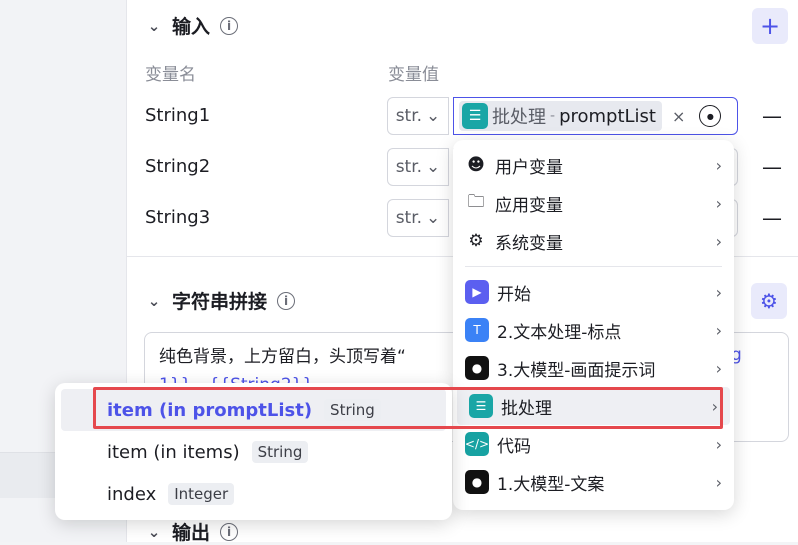  Describe the element at coordinates (477, 292) in the screenshot. I see `start-icon: ▶` at that location.